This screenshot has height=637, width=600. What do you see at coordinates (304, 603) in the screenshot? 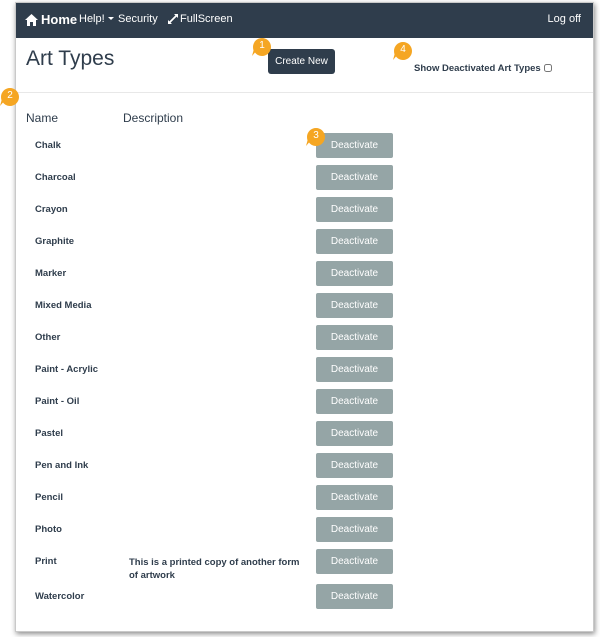
I see `table-row: Watercolor Deactivate` at bounding box center [304, 603].